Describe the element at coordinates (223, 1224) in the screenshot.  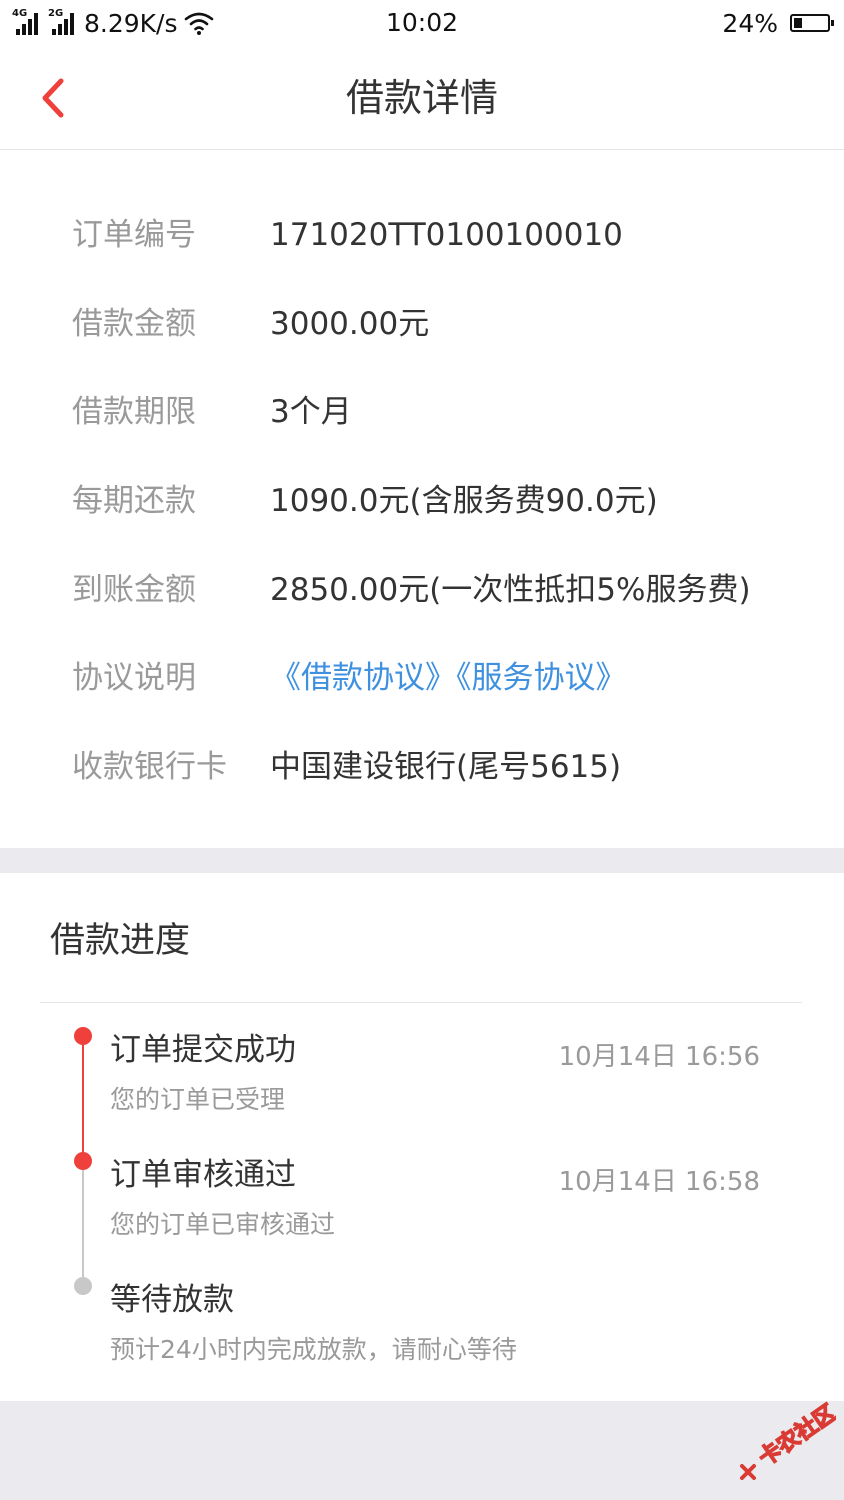
I see `step-desc: 您的订单已审核通过` at that location.